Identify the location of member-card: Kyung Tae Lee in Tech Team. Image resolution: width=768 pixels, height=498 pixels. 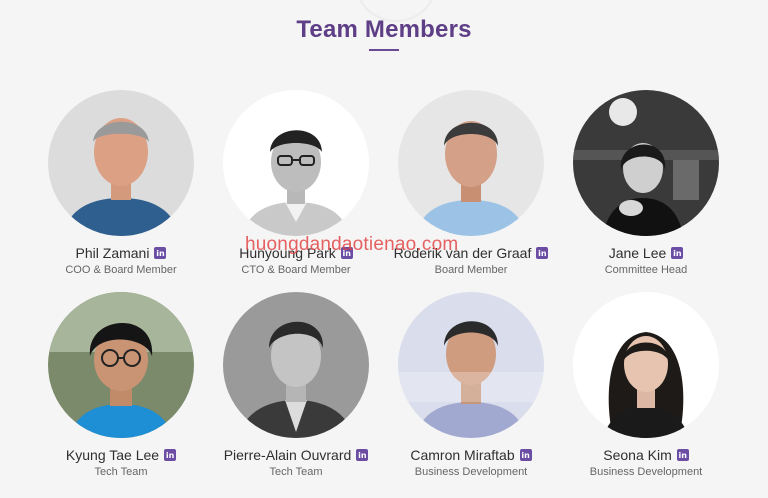
(121, 385).